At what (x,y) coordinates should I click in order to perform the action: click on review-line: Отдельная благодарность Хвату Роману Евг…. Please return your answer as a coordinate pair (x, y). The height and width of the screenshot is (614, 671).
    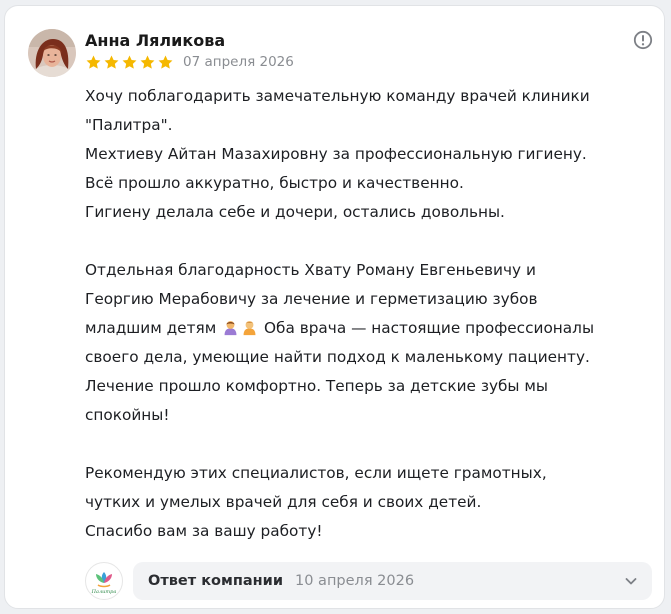
    Looking at the image, I should click on (310, 270).